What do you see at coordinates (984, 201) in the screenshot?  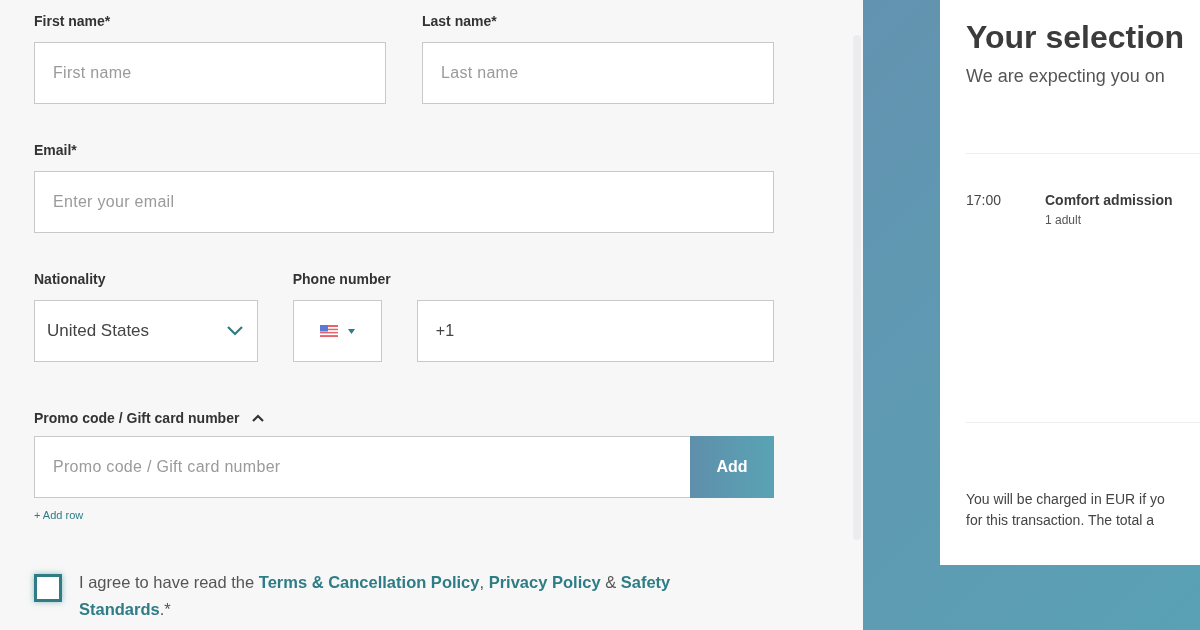 I see `time-text: 17:00` at bounding box center [984, 201].